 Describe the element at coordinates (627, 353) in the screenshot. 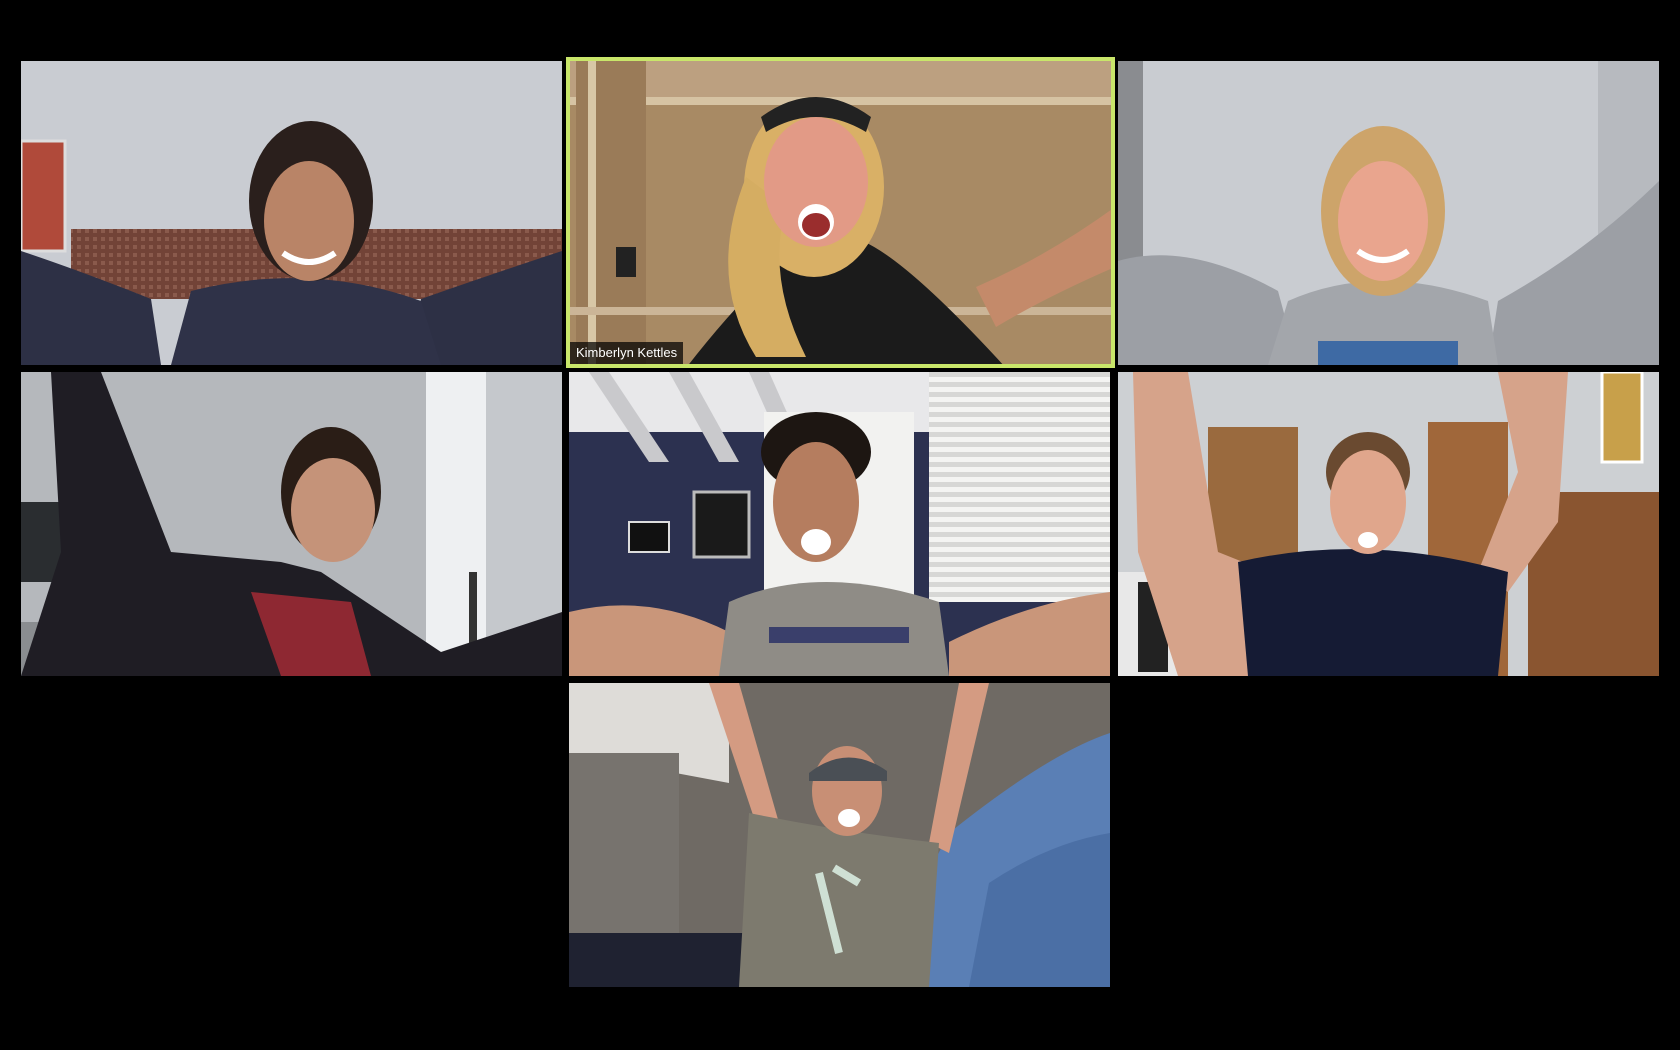

I see `participant-name-label: Kimberlyn Kettles` at that location.